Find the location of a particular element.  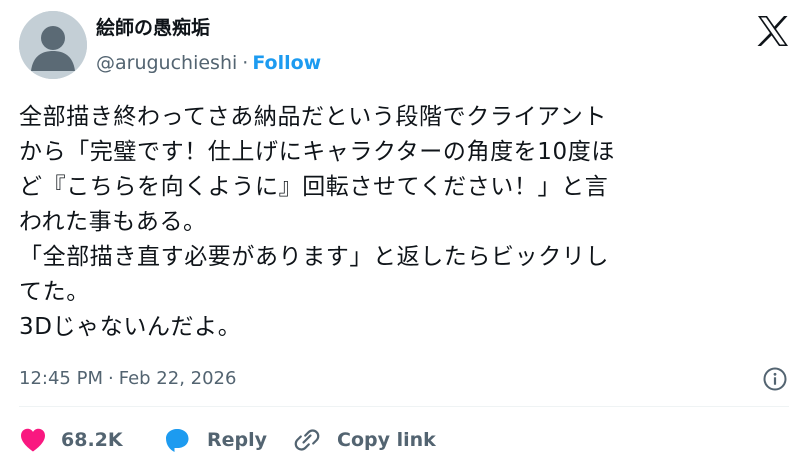

reply-bubble-icon is located at coordinates (177, 440).